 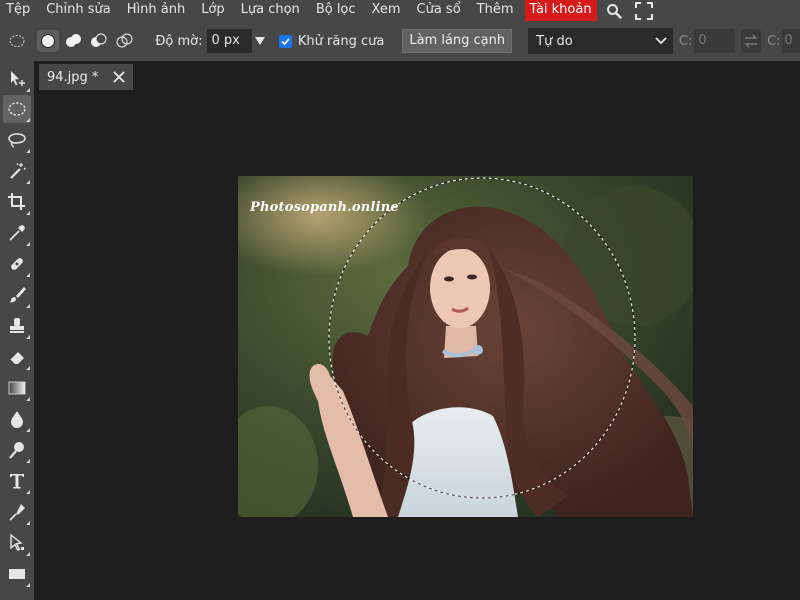 I want to click on close-icon, so click(x=119, y=77).